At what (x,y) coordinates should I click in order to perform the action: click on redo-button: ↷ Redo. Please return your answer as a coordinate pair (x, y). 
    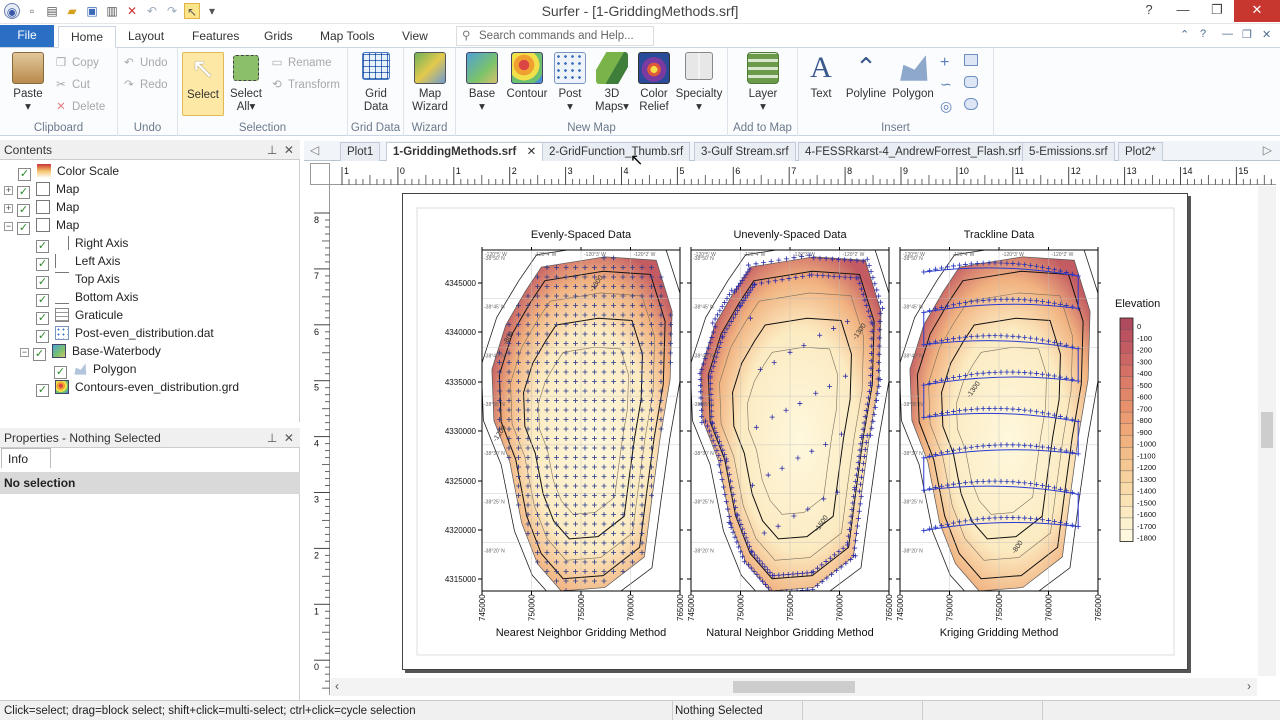
    Looking at the image, I should click on (144, 85).